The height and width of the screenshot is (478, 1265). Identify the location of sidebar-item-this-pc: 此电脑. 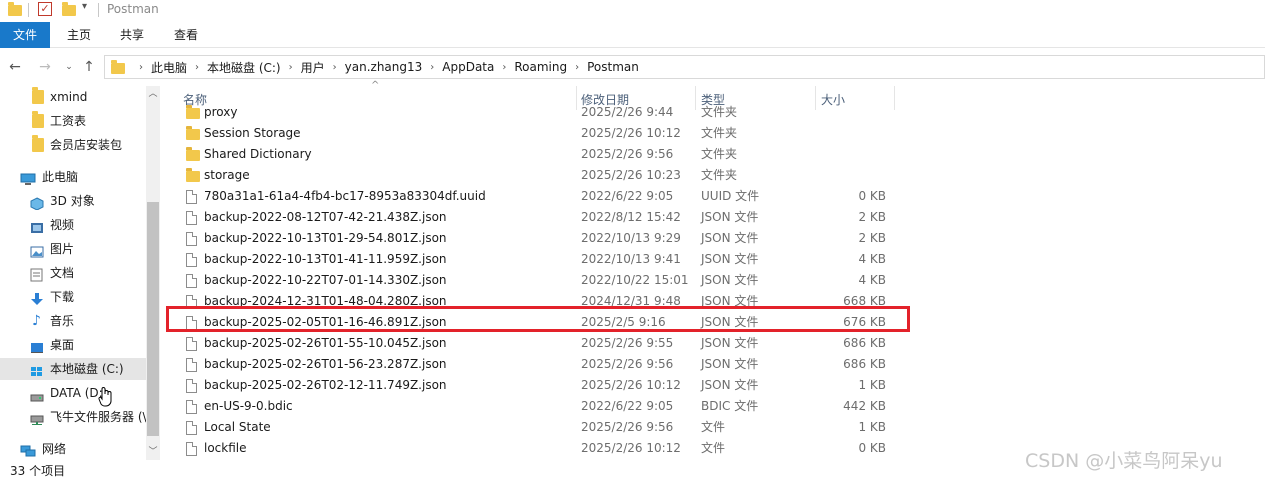
(73, 177).